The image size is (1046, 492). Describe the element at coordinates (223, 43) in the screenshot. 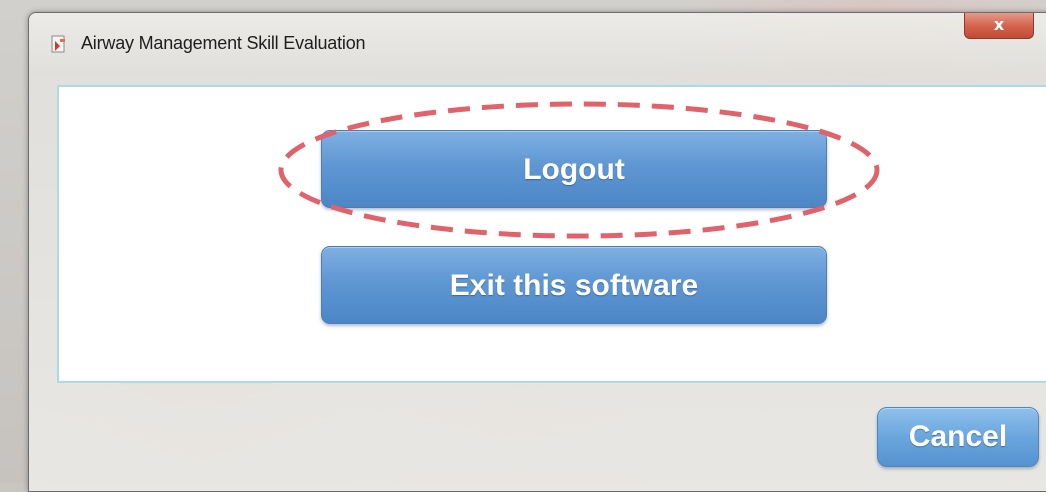

I see `window-title: Airway Management Skill Evaluation` at that location.